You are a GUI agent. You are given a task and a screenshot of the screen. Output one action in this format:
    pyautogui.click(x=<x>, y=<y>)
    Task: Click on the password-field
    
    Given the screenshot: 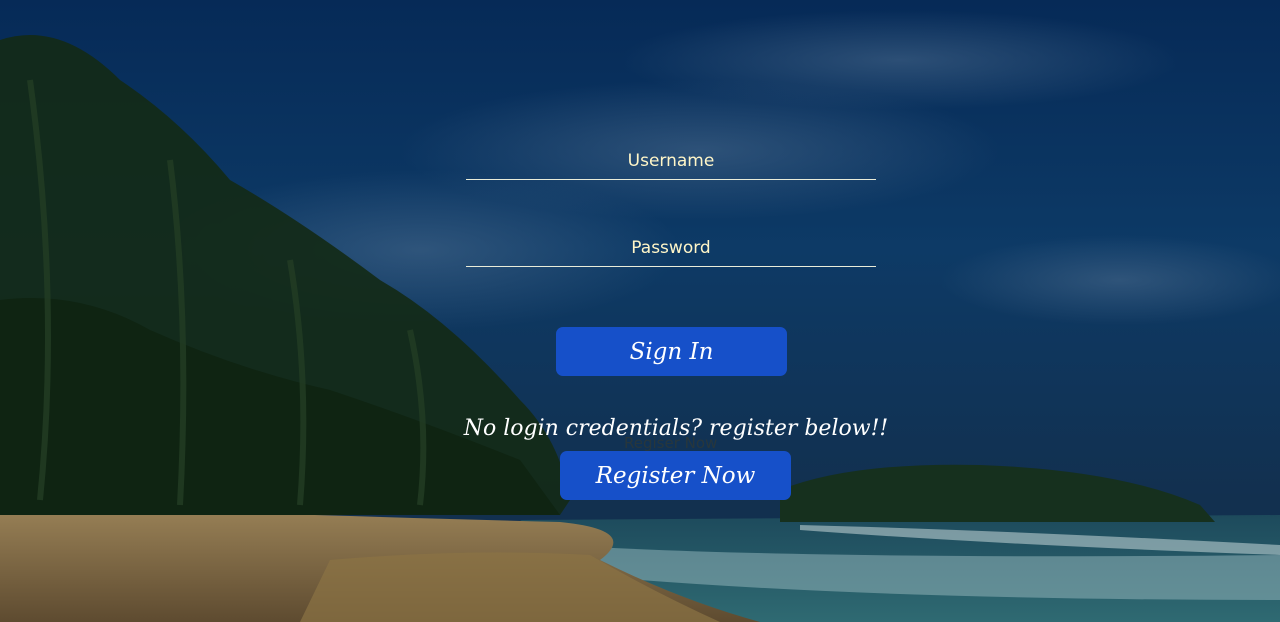 What is the action you would take?
    pyautogui.click(x=671, y=247)
    